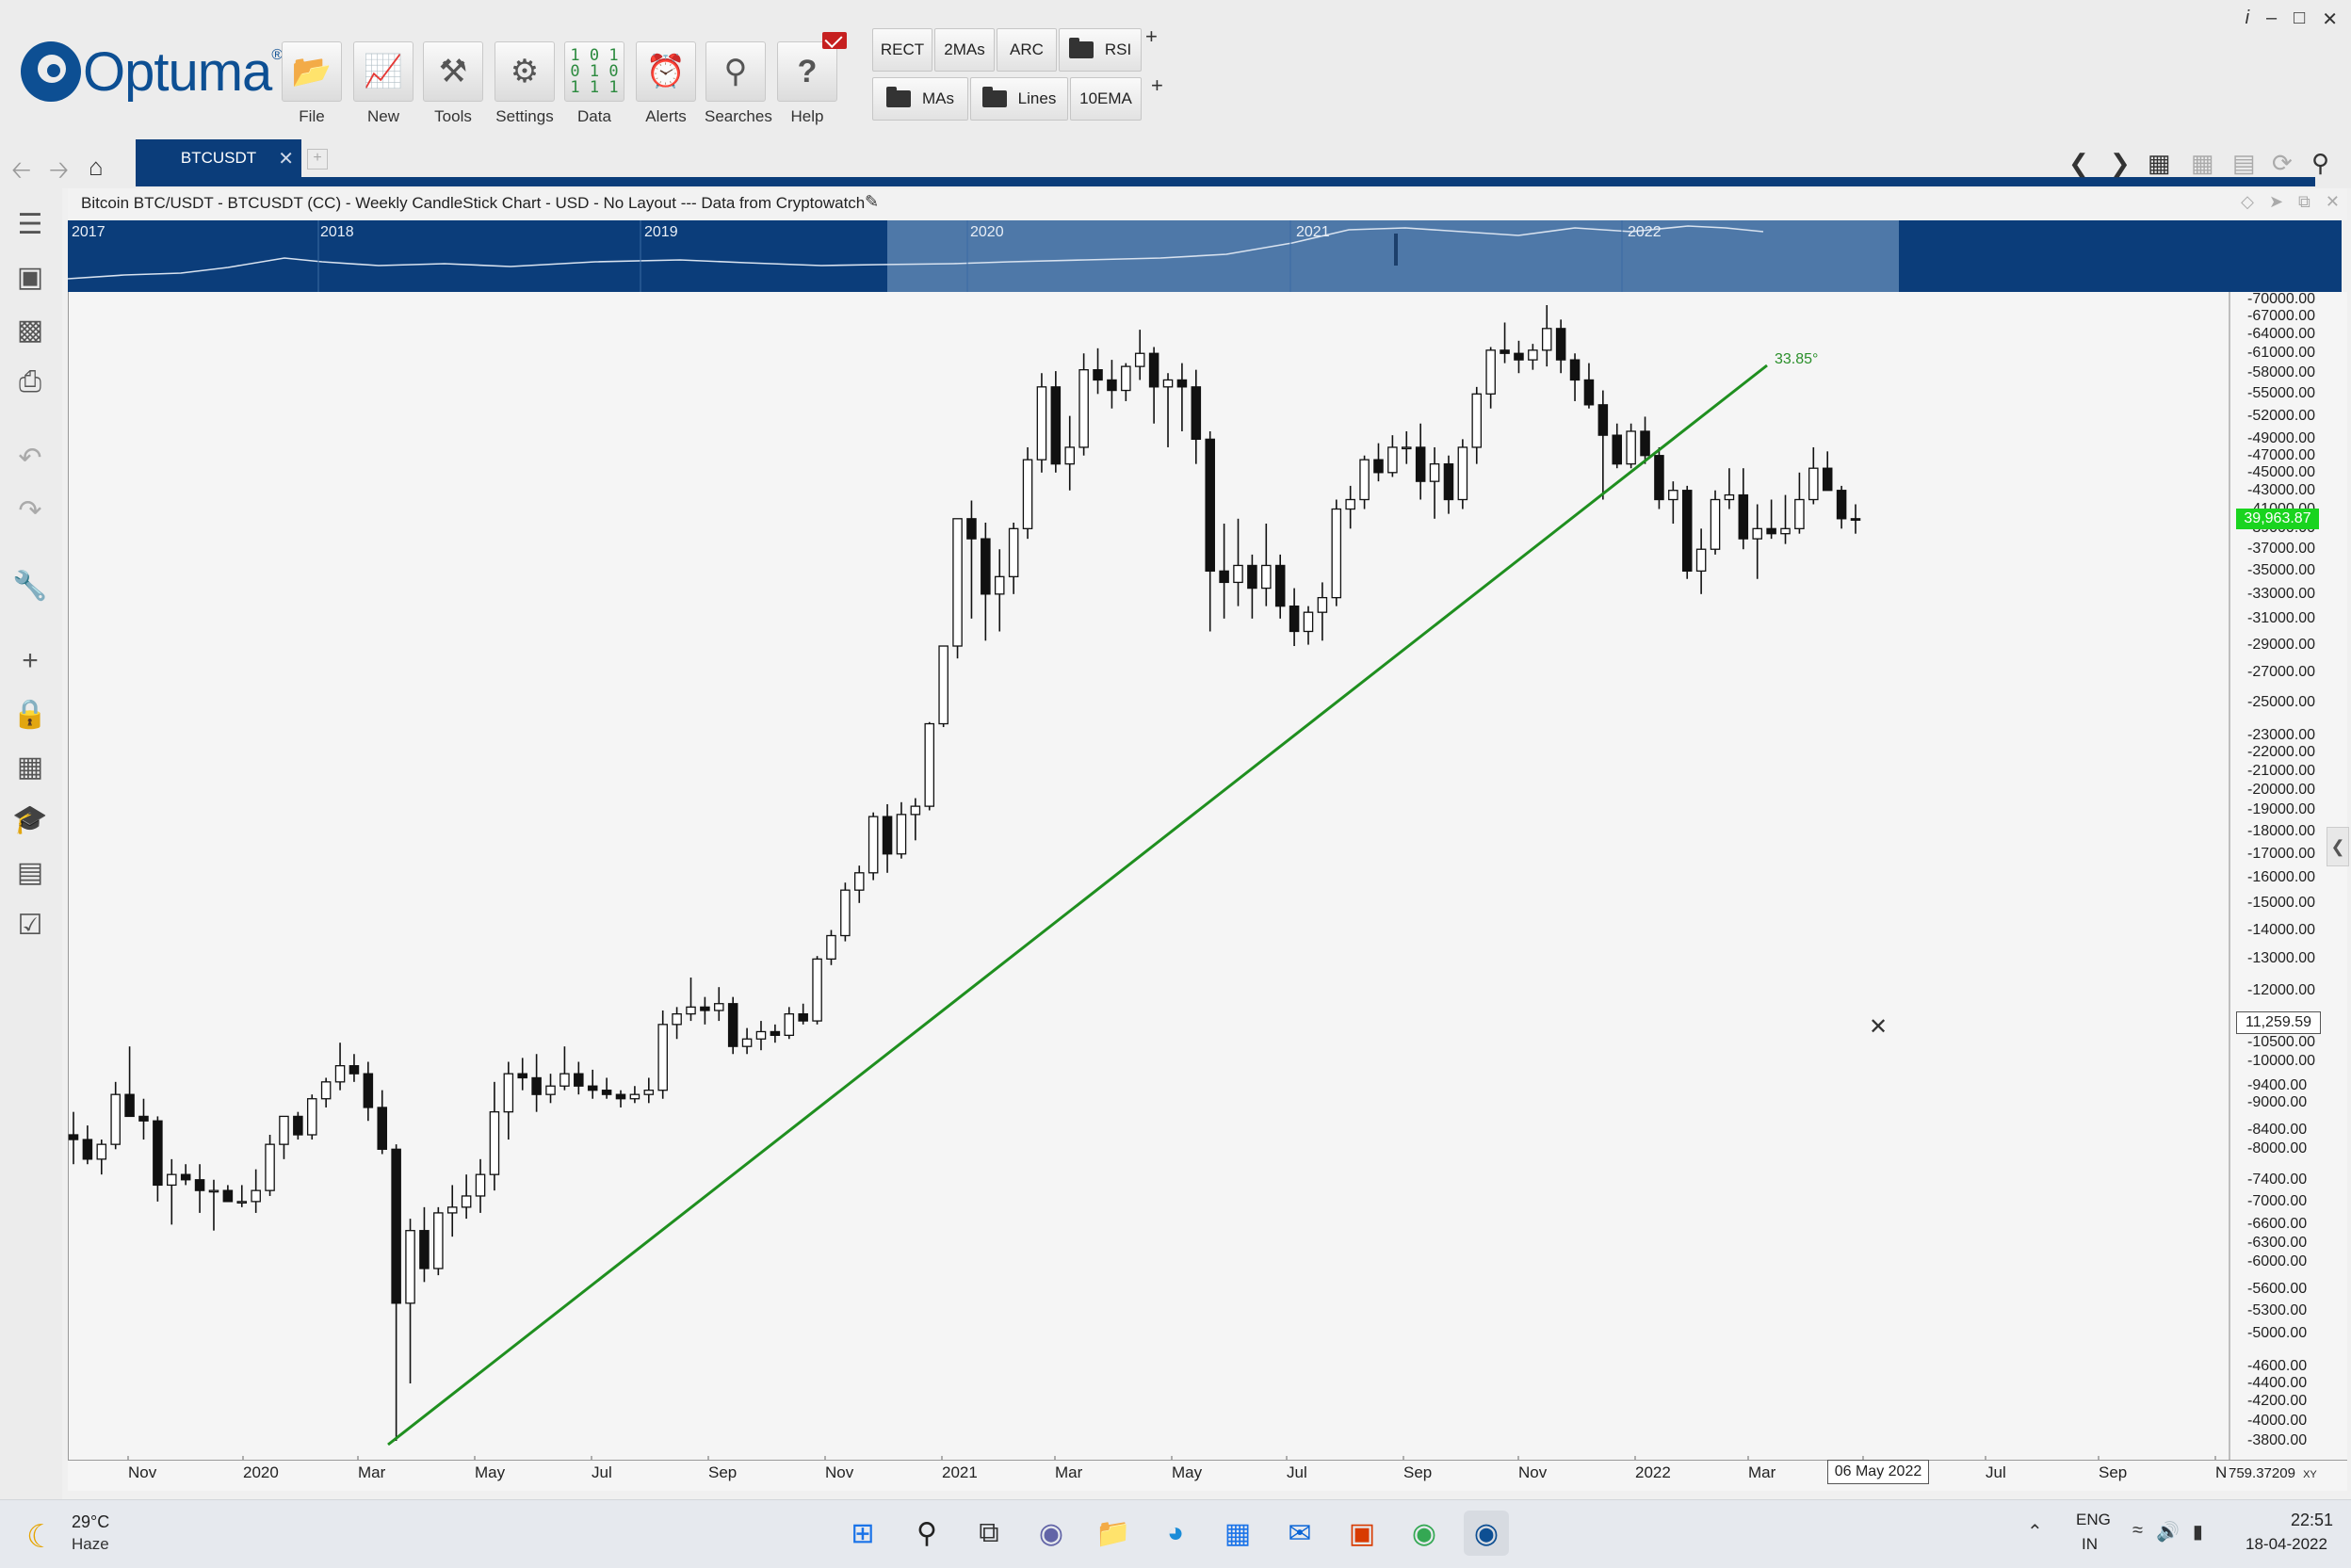 The image size is (2351, 1568). What do you see at coordinates (2312, 1520) in the screenshot?
I see `clock-time: 22:51` at bounding box center [2312, 1520].